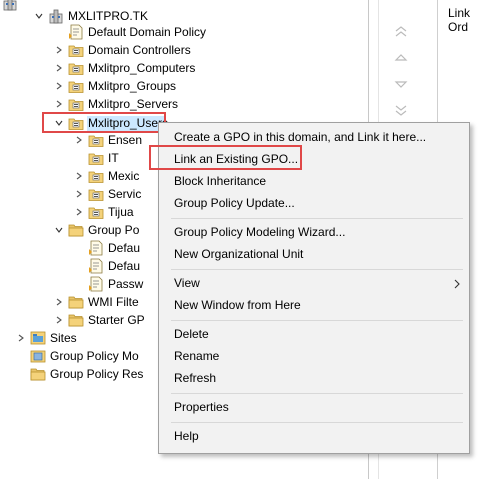  I want to click on tree-label: Passw, so click(126, 284).